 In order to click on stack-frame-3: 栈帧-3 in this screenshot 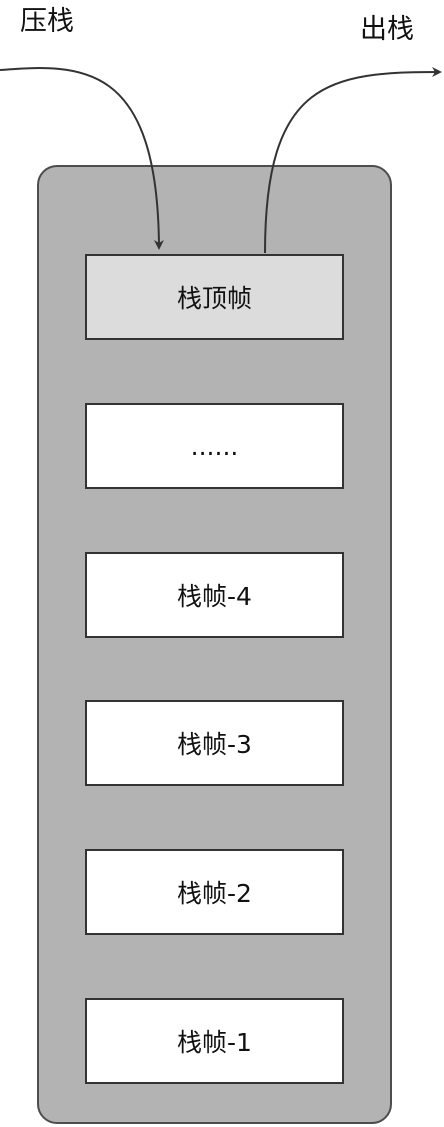, I will do `click(214, 743)`.